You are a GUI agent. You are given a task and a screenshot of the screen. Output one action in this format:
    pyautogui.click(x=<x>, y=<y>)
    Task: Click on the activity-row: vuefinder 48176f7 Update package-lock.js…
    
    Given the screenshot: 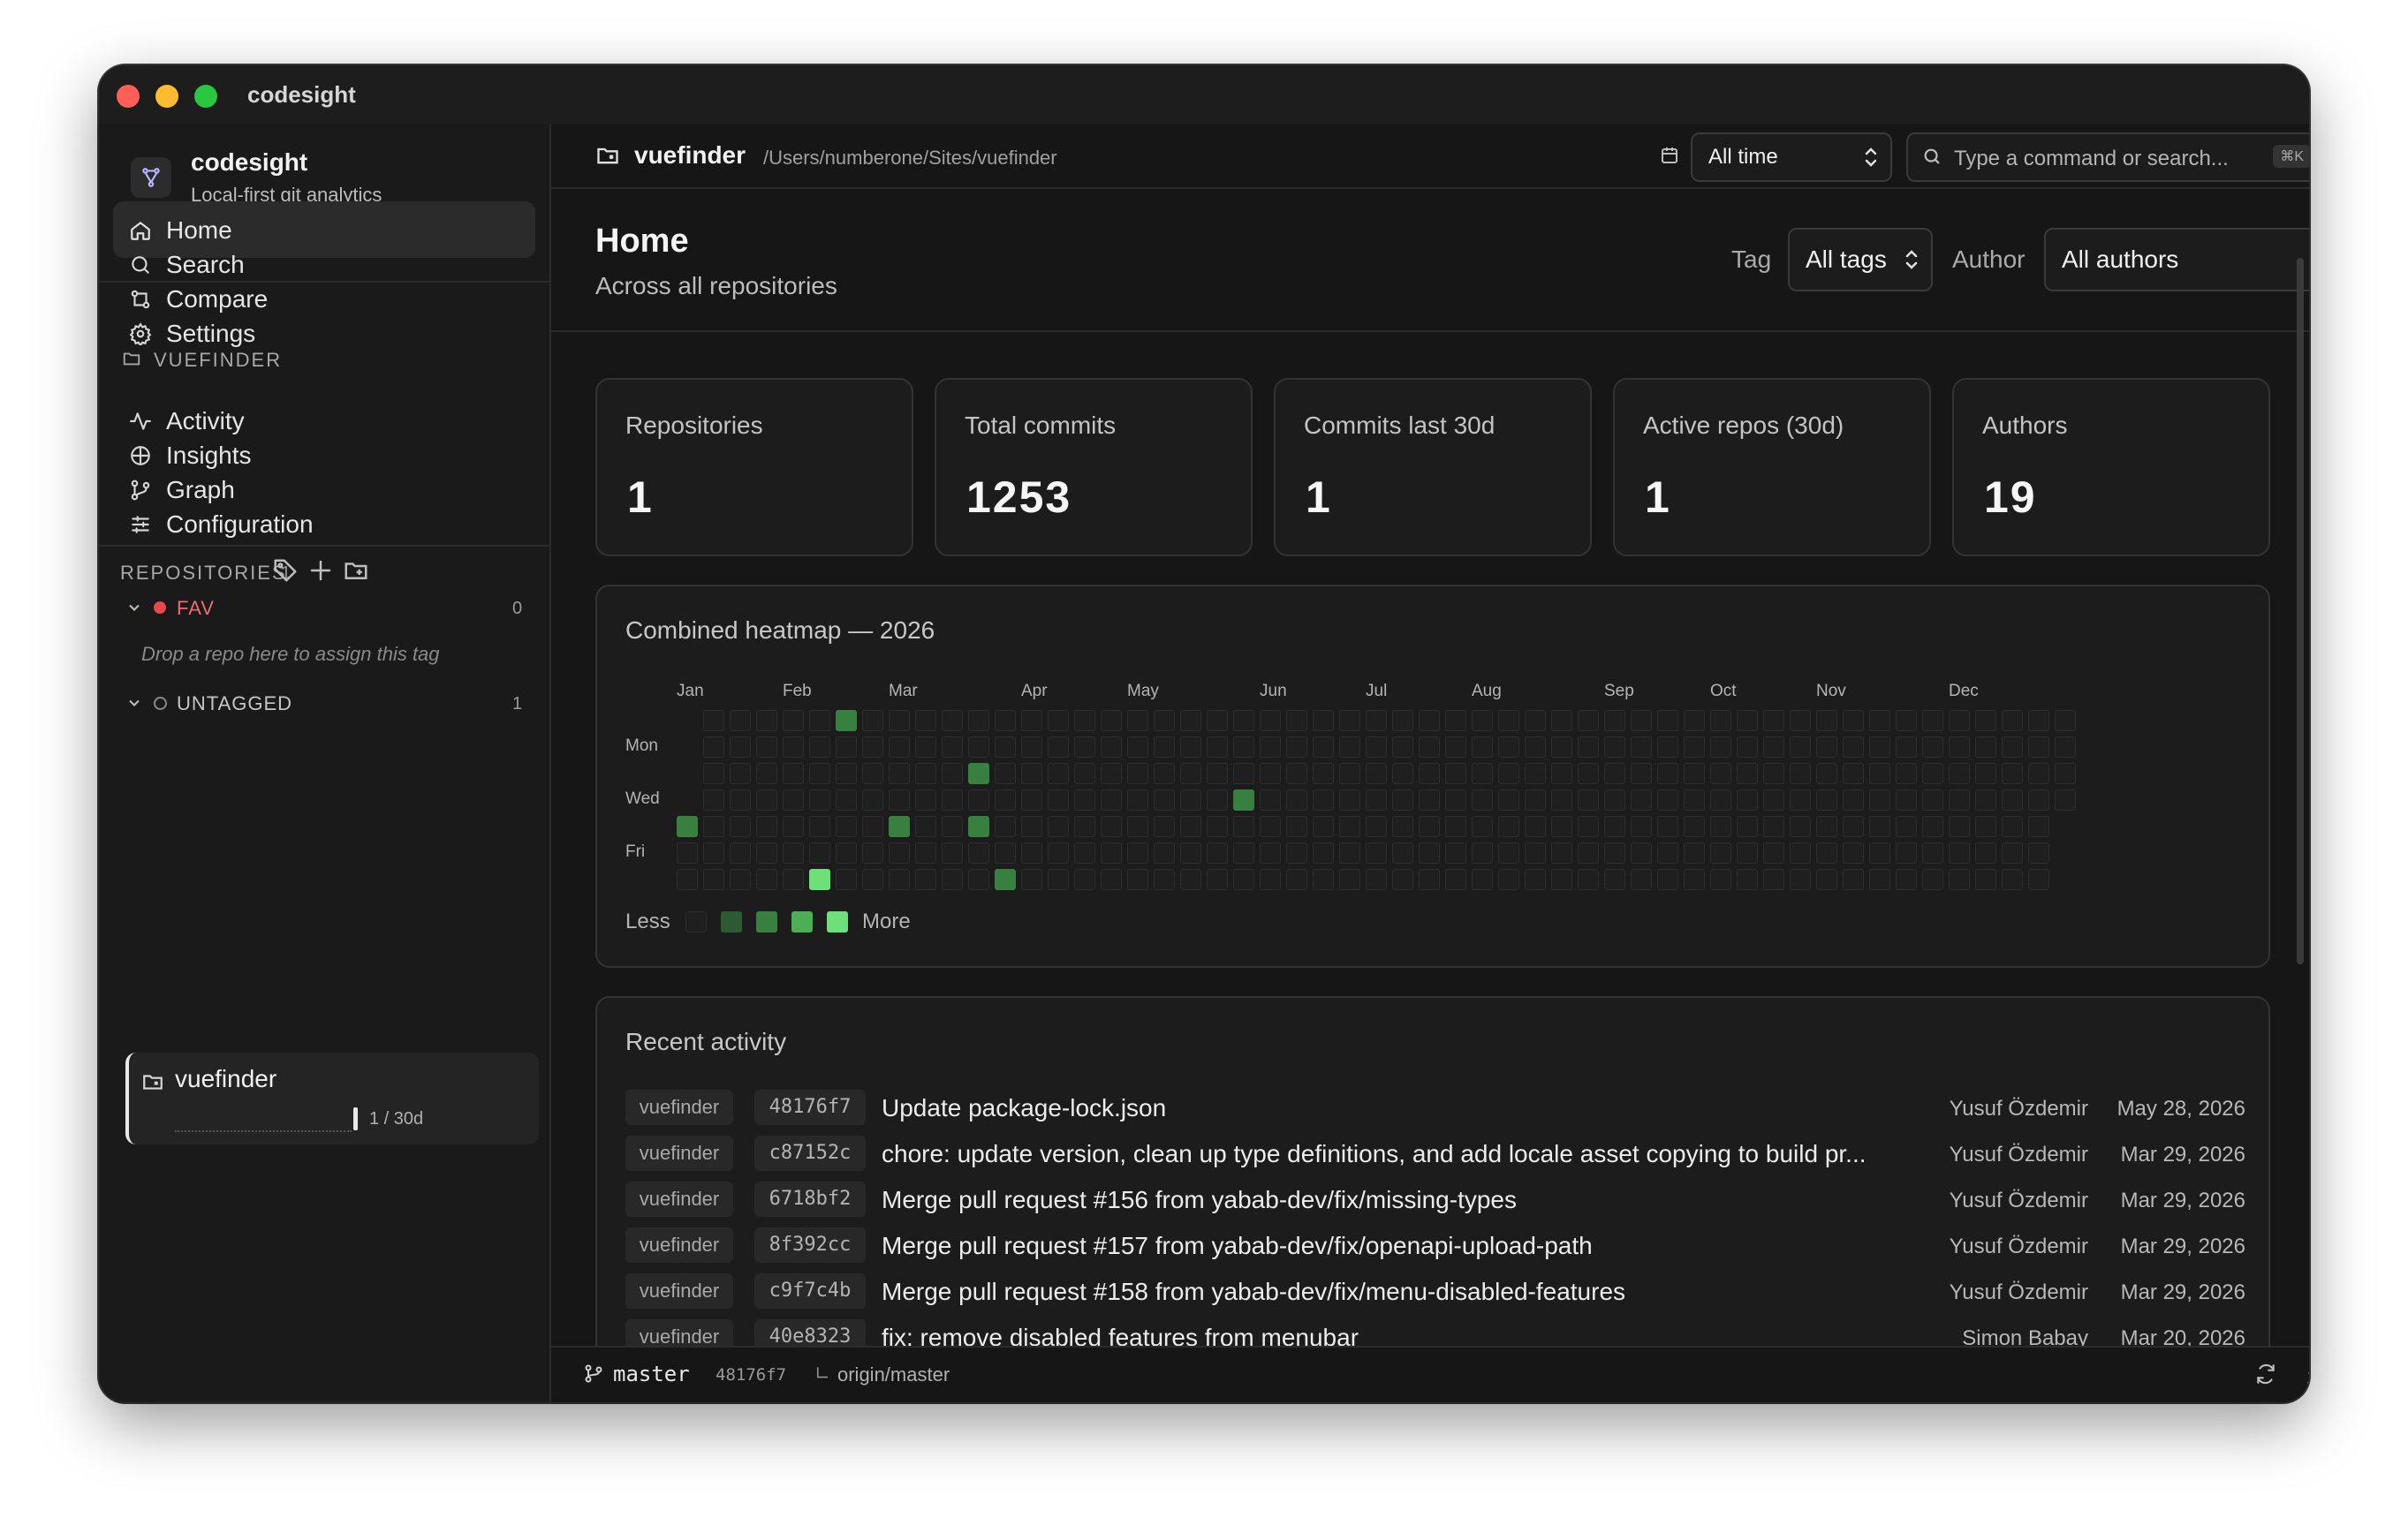 What is the action you would take?
    pyautogui.click(x=1435, y=1107)
    